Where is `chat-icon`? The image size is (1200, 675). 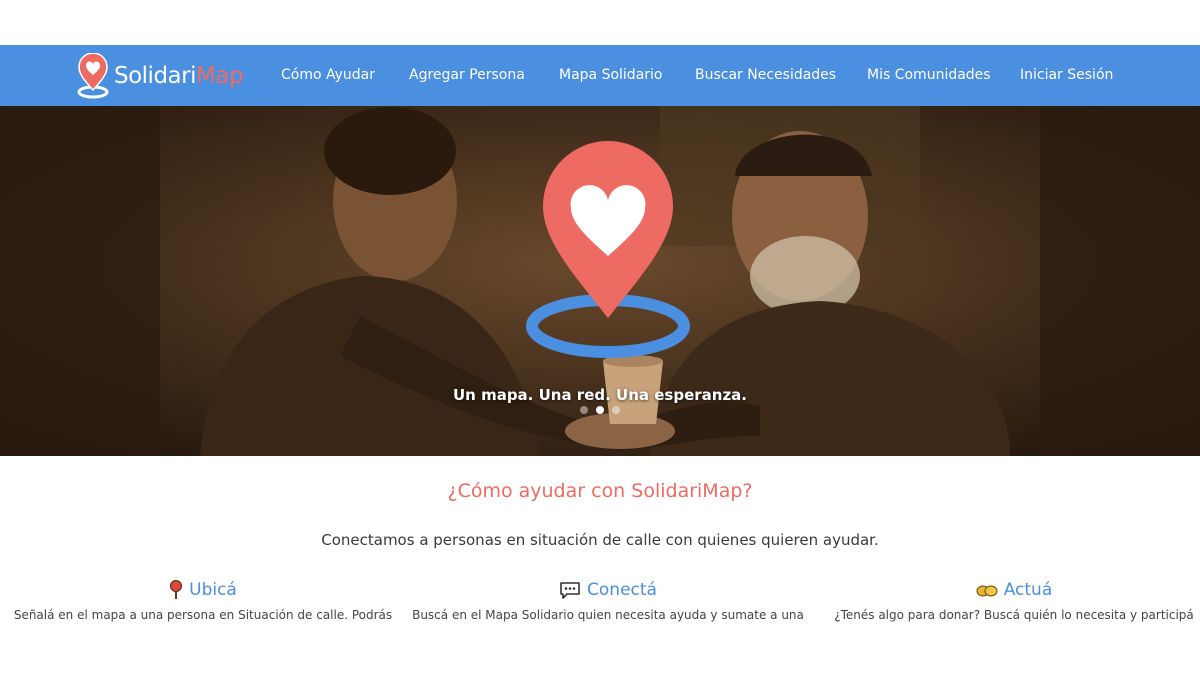 chat-icon is located at coordinates (570, 590).